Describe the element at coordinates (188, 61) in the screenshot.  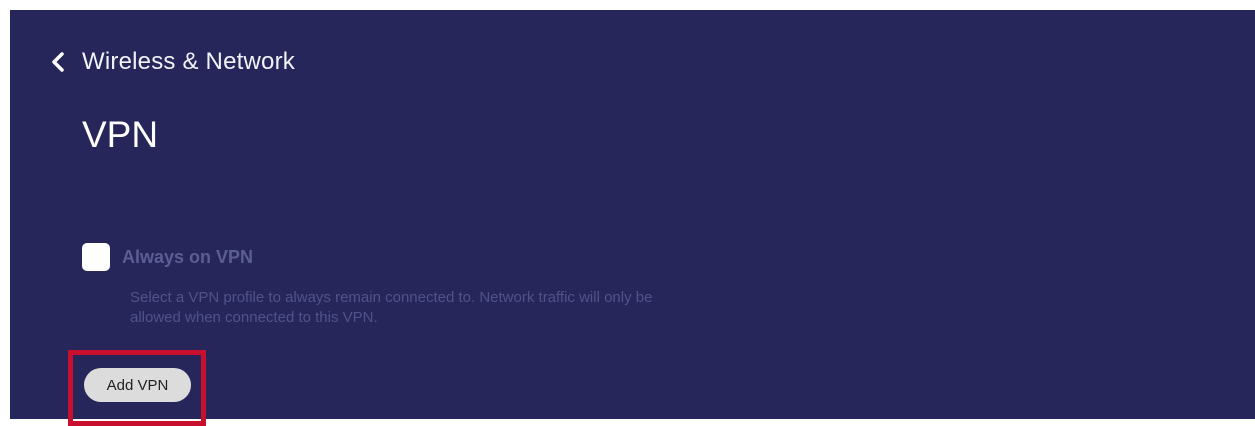
I see `breadcrumb: Wireless & Network` at that location.